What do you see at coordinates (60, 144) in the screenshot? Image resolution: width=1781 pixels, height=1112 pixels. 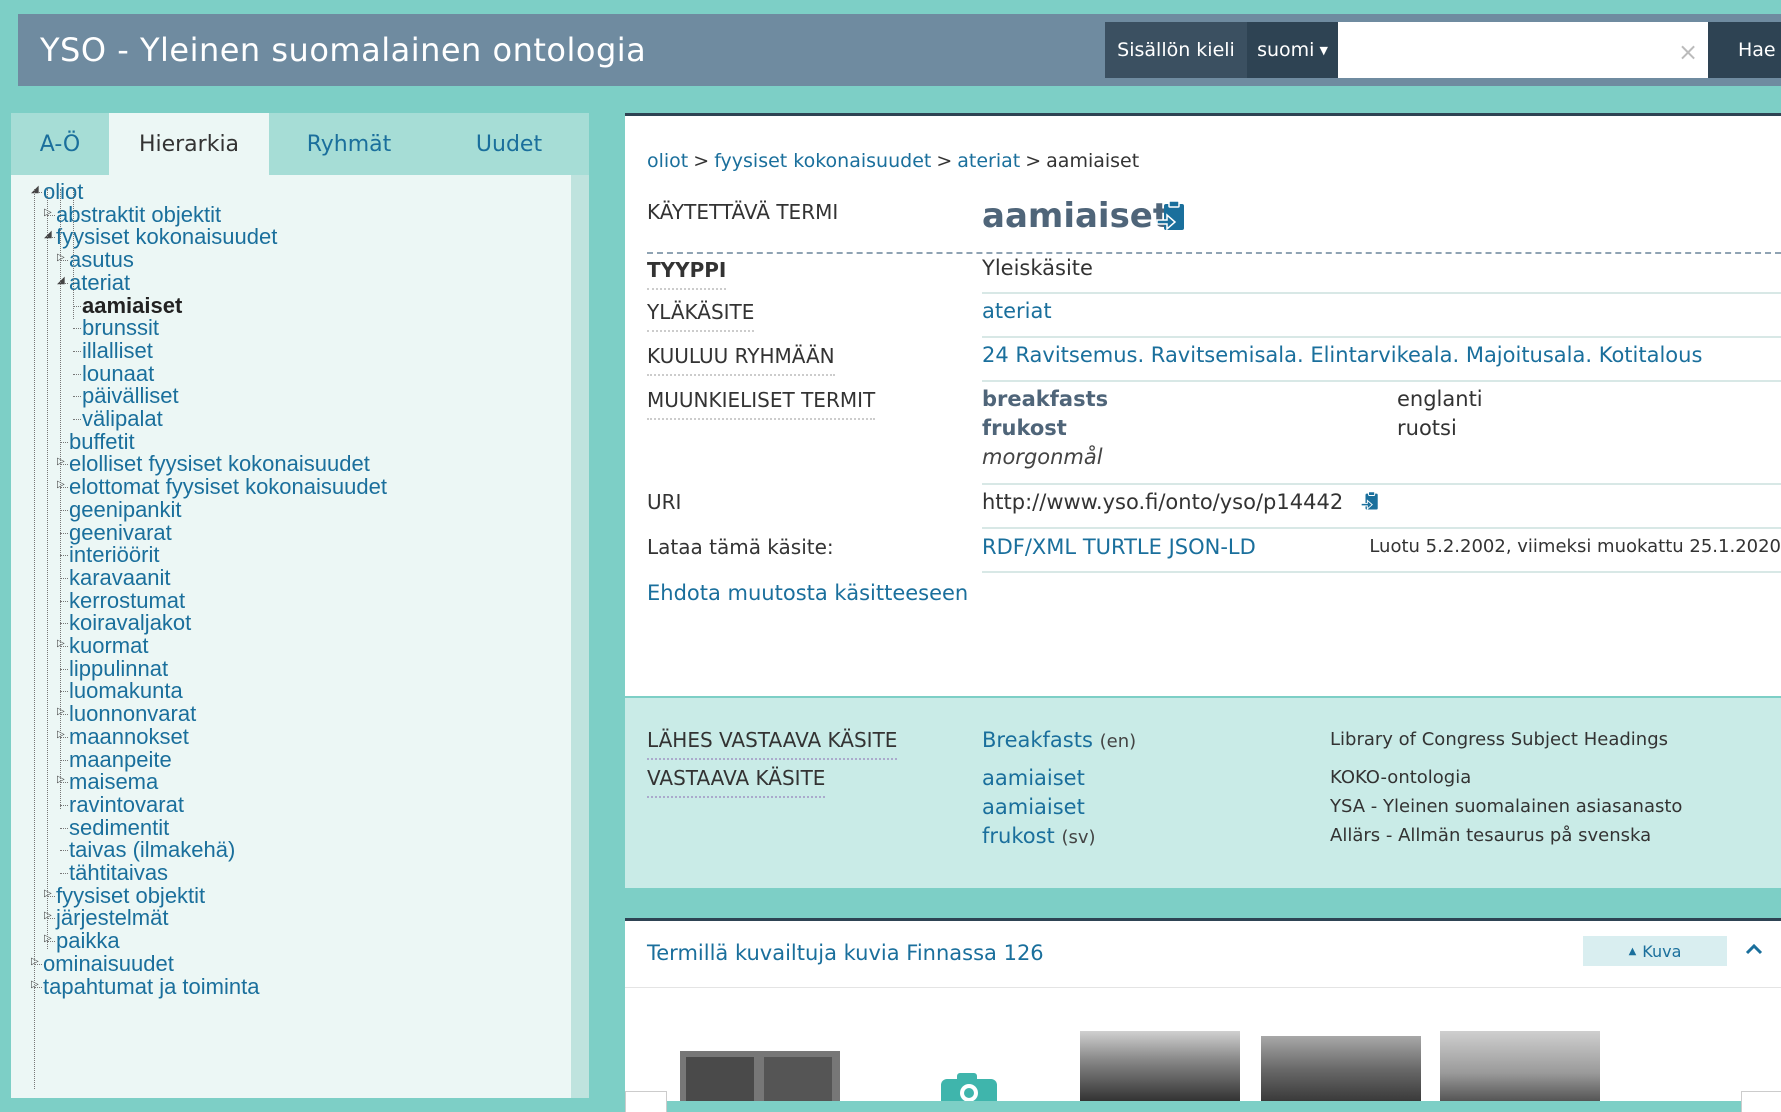 I see `tab-a-o: A-Ö` at bounding box center [60, 144].